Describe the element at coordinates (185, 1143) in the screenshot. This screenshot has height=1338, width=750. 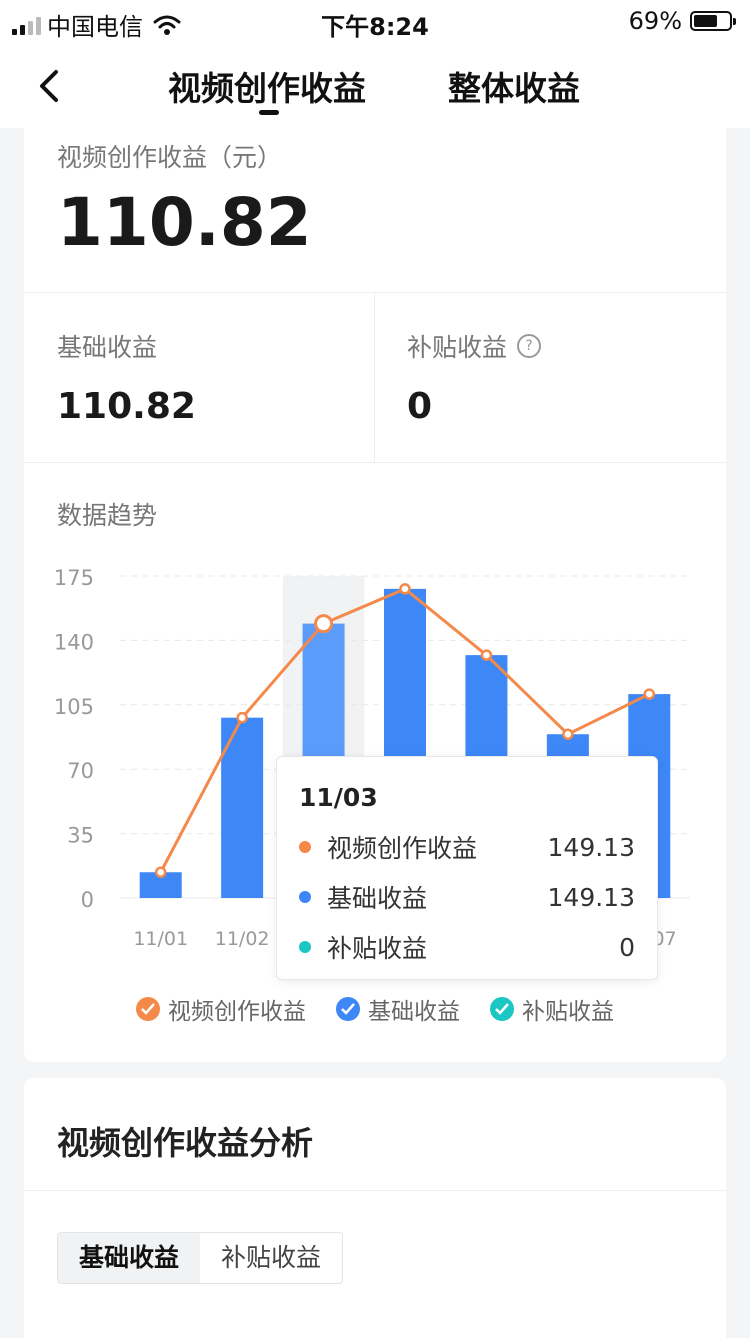
I see `analysis-title: 视频创作收益分析` at that location.